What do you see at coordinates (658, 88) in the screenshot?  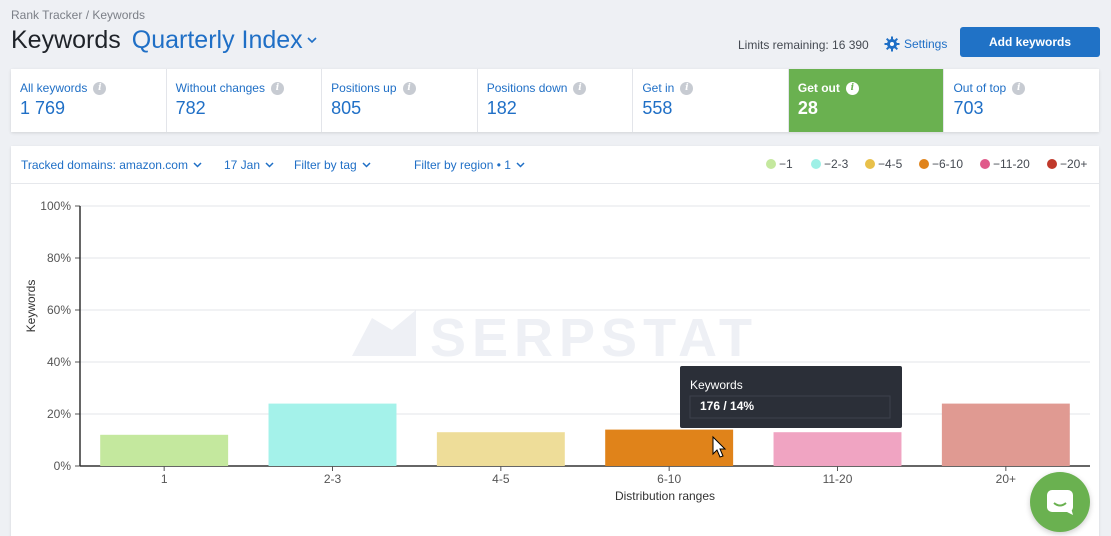 I see `tab-label-text: Get in` at bounding box center [658, 88].